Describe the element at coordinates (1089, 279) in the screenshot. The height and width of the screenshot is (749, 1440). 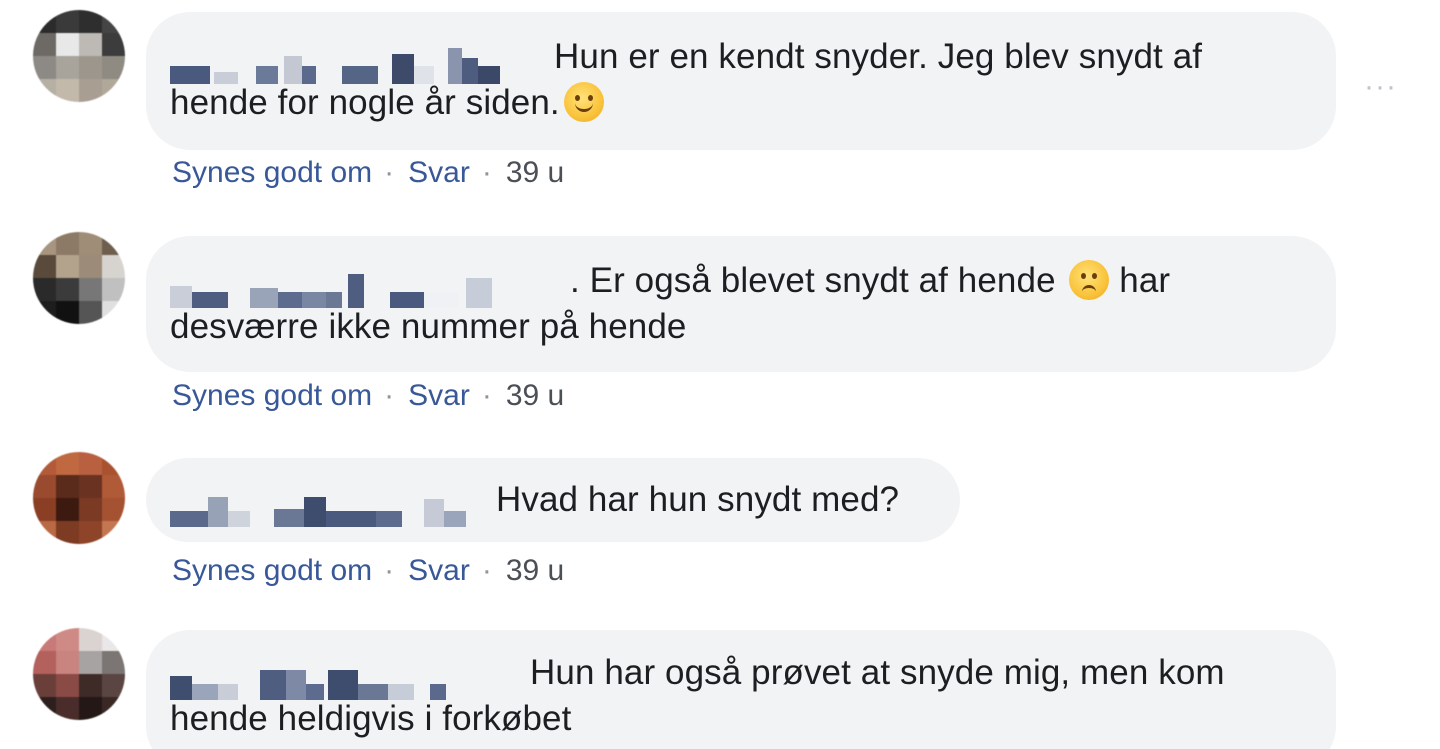
I see `frowning-face-emoji` at that location.